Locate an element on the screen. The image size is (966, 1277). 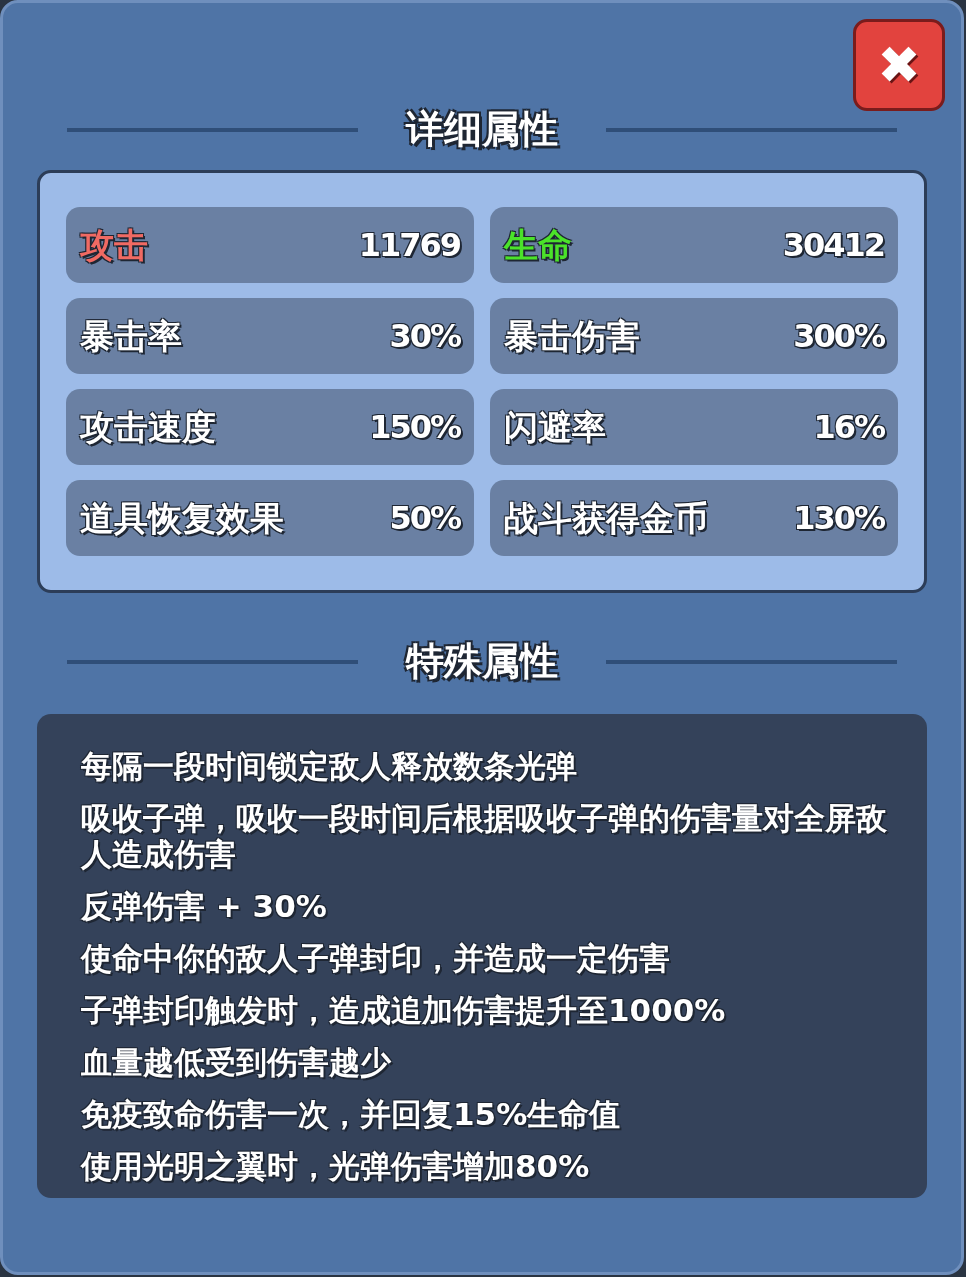
attribute-text: 子弹封印触发时，造成追加伤害提升至1000% is located at coordinates (404, 1010).